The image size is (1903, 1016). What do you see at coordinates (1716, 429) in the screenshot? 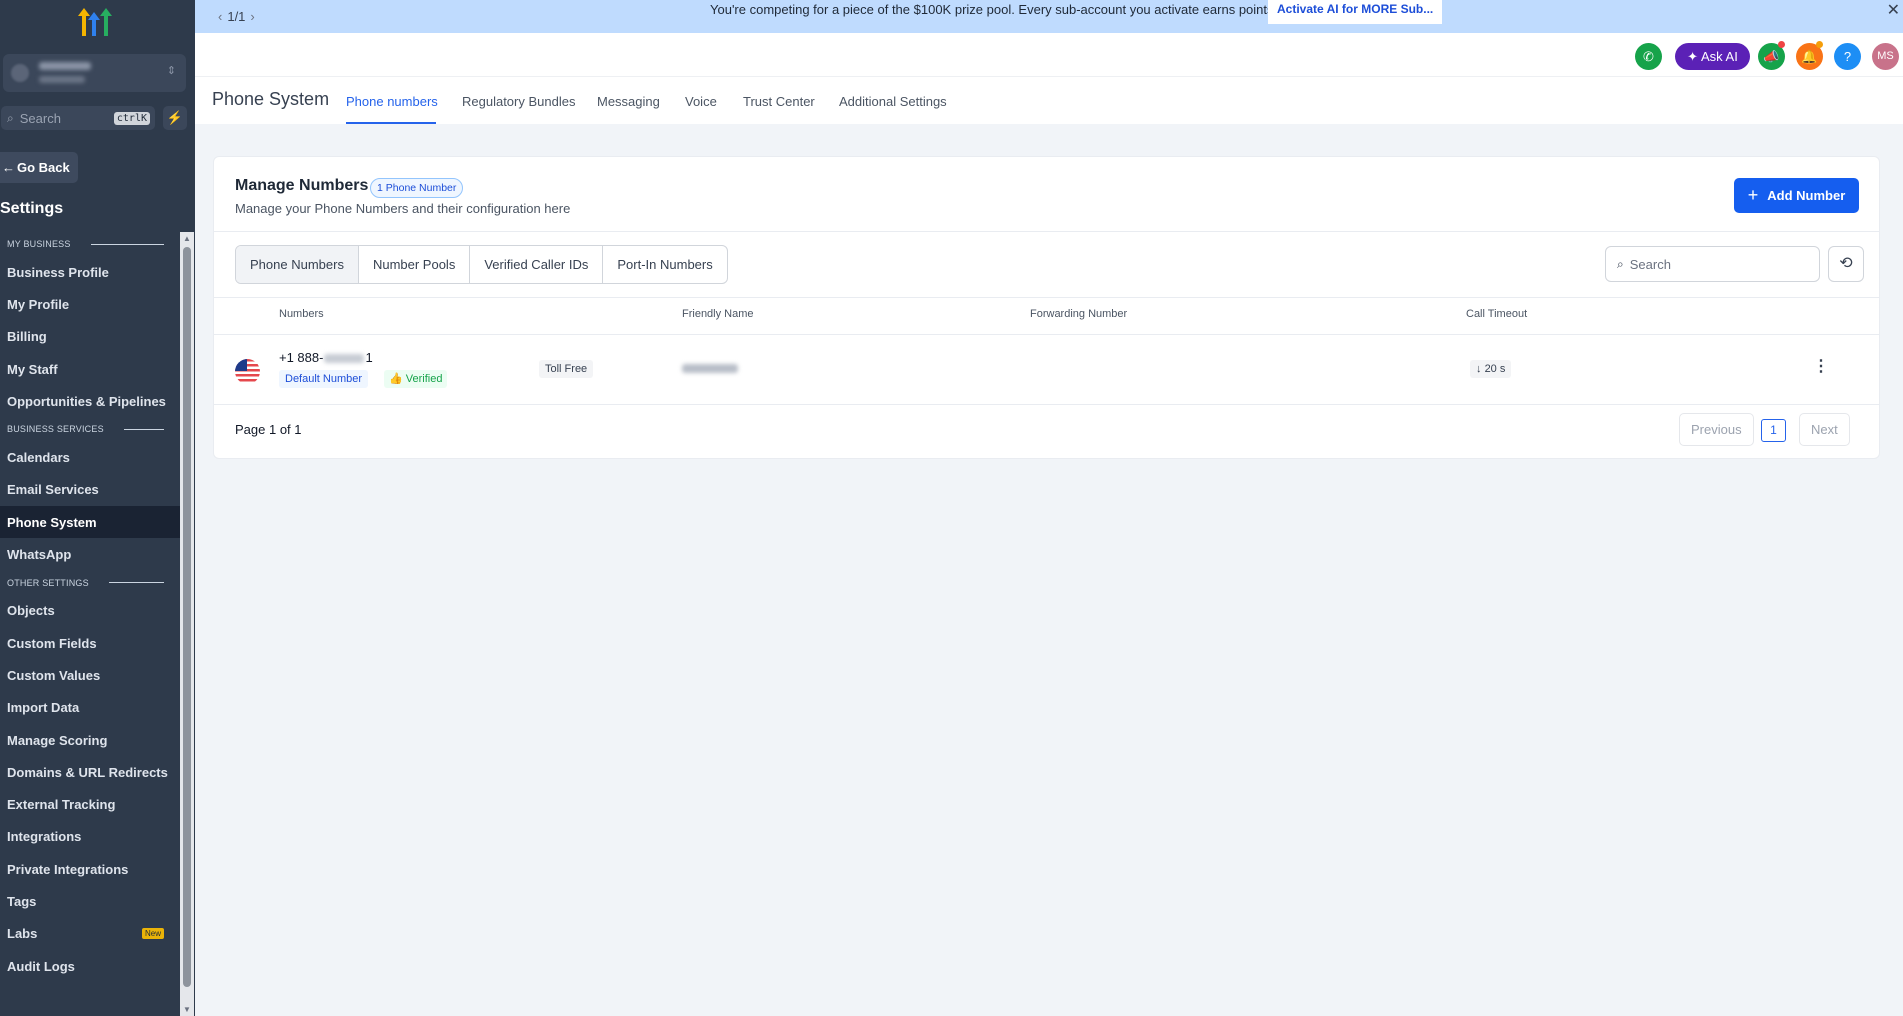
I see `previous-page-button: Previous` at bounding box center [1716, 429].